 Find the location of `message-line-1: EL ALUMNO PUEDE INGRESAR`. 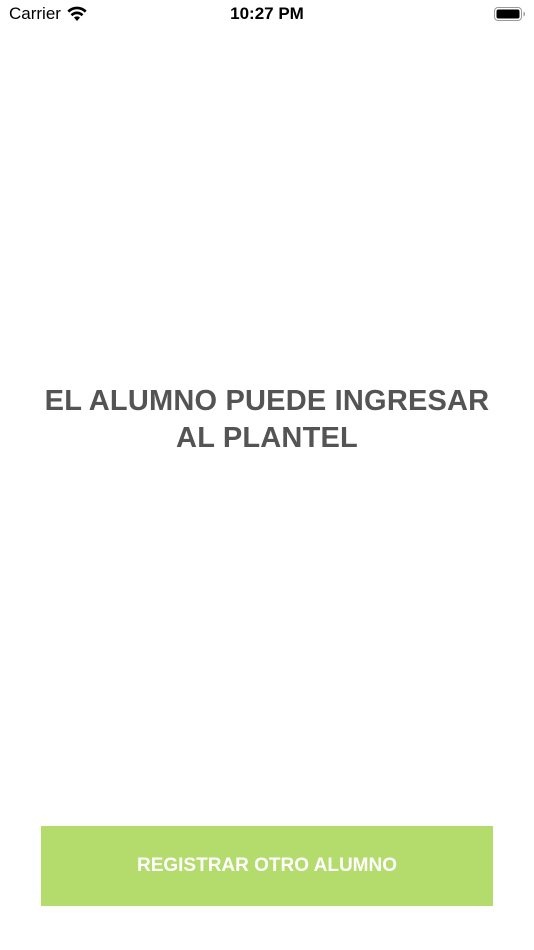

message-line-1: EL ALUMNO PUEDE INGRESAR is located at coordinates (267, 401).